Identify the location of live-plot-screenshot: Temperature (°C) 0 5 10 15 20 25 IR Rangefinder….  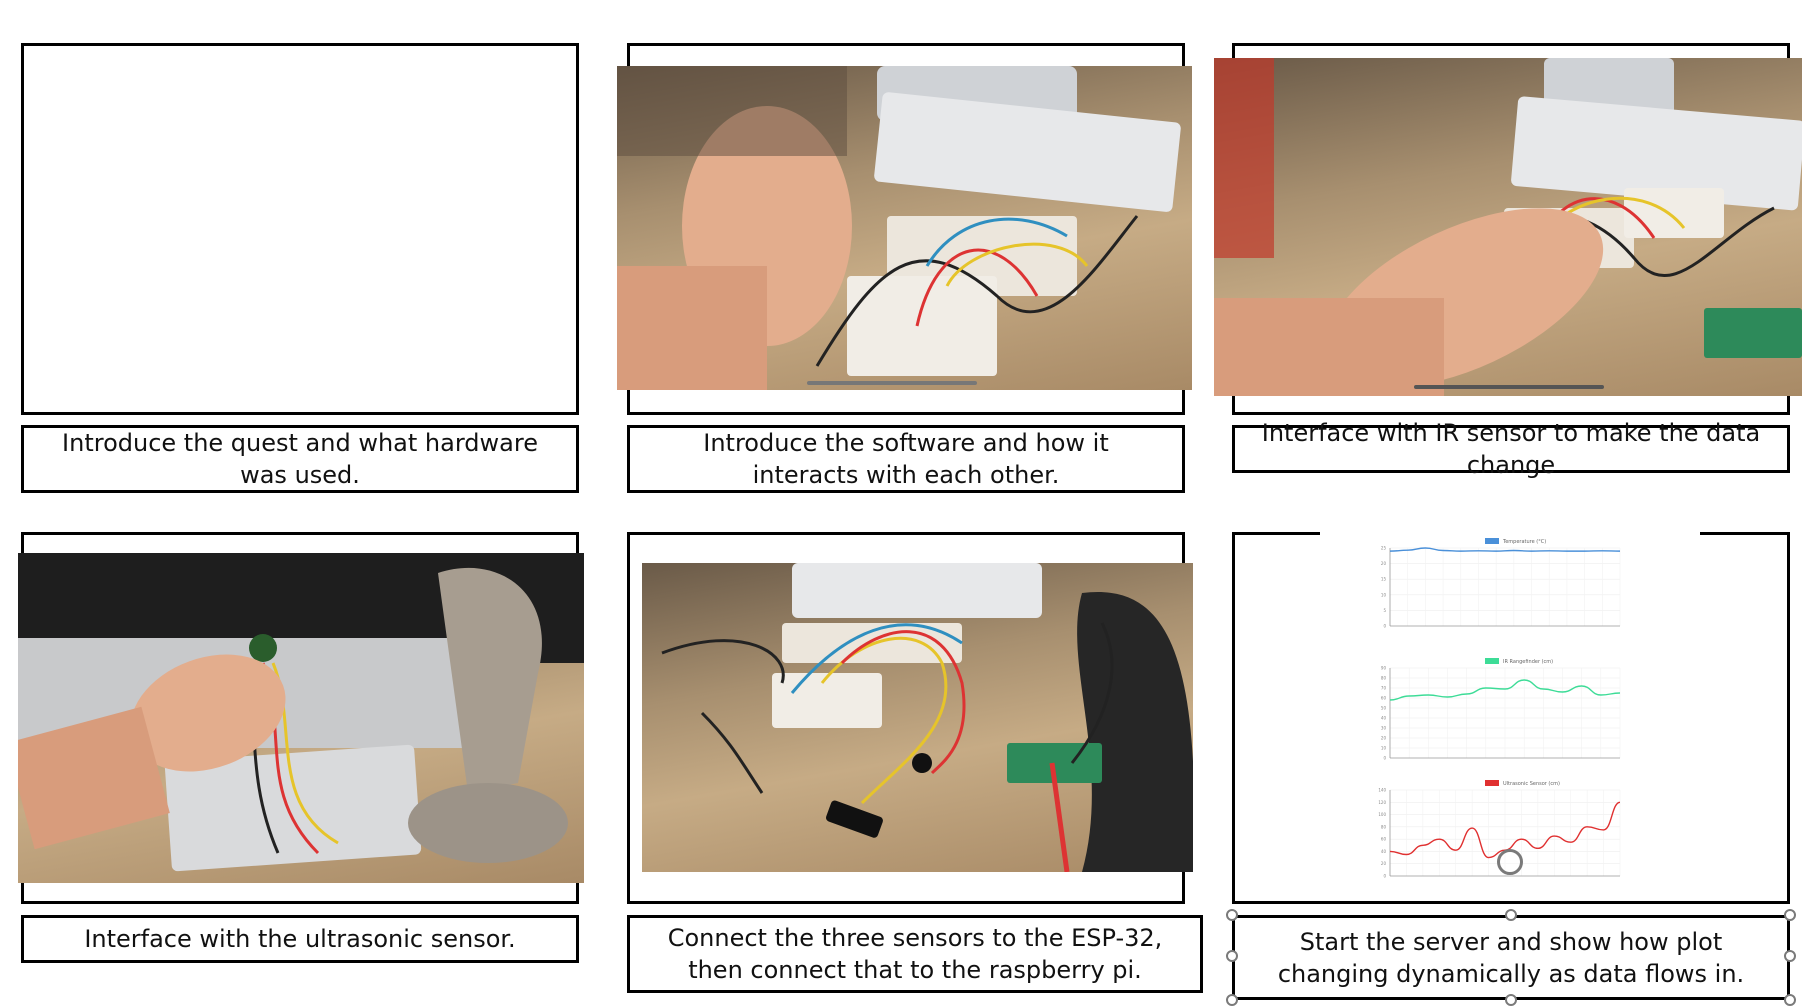
(1510, 709).